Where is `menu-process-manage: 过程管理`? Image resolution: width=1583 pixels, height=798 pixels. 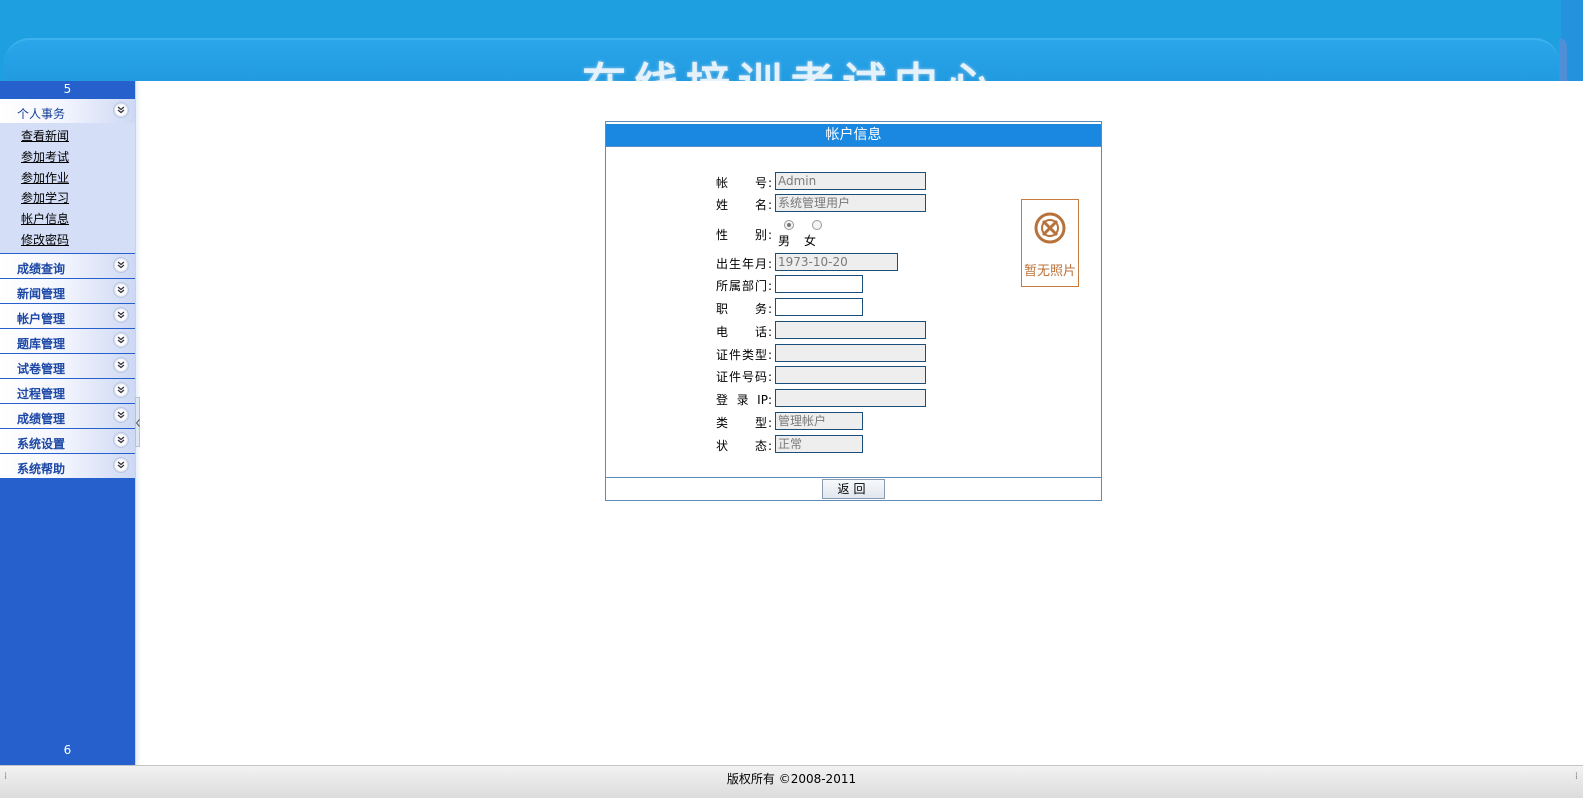 menu-process-manage: 过程管理 is located at coordinates (67, 390).